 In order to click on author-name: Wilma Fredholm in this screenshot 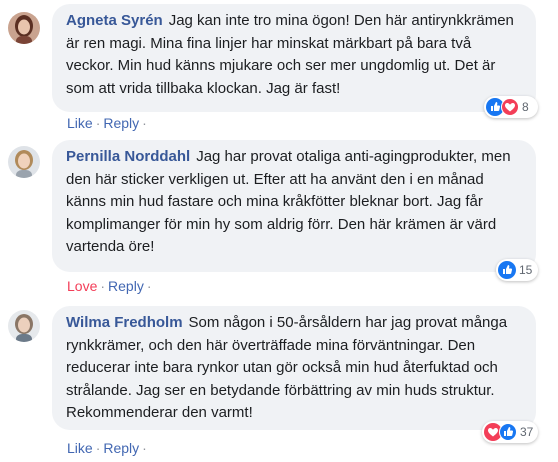, I will do `click(124, 322)`.